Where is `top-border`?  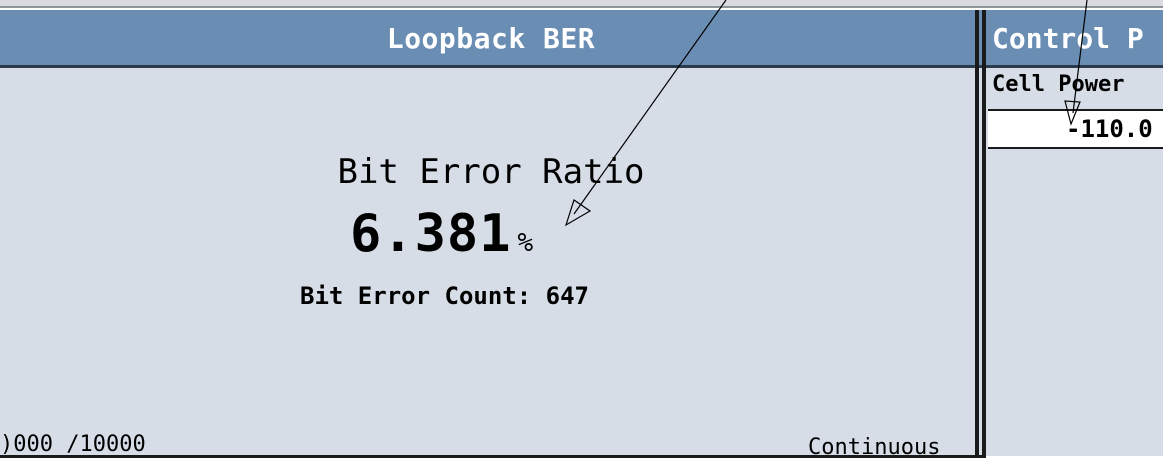
top-border is located at coordinates (581, 4).